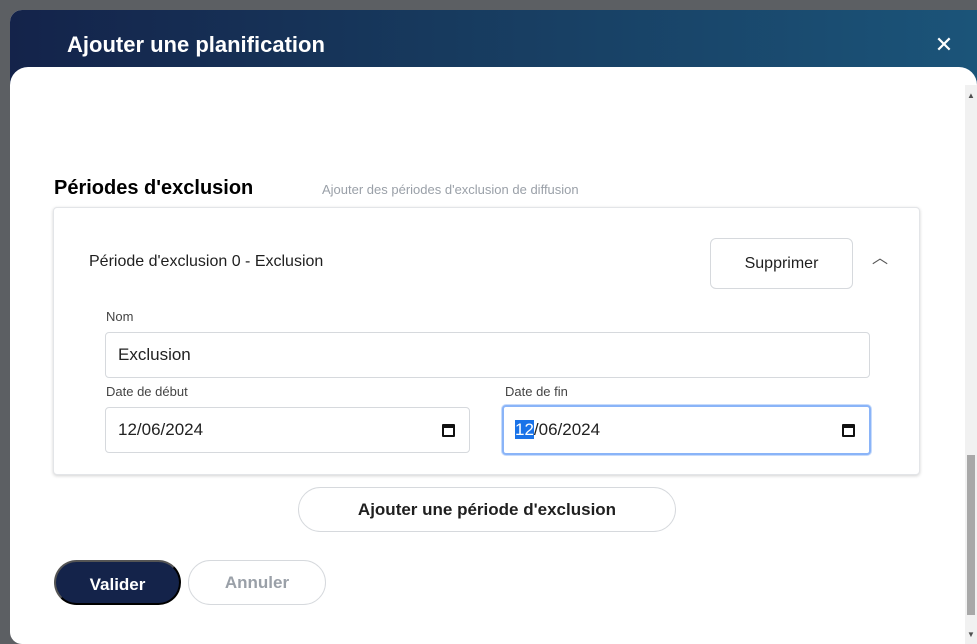 The image size is (977, 644). I want to click on cancel-button: Annuler, so click(257, 582).